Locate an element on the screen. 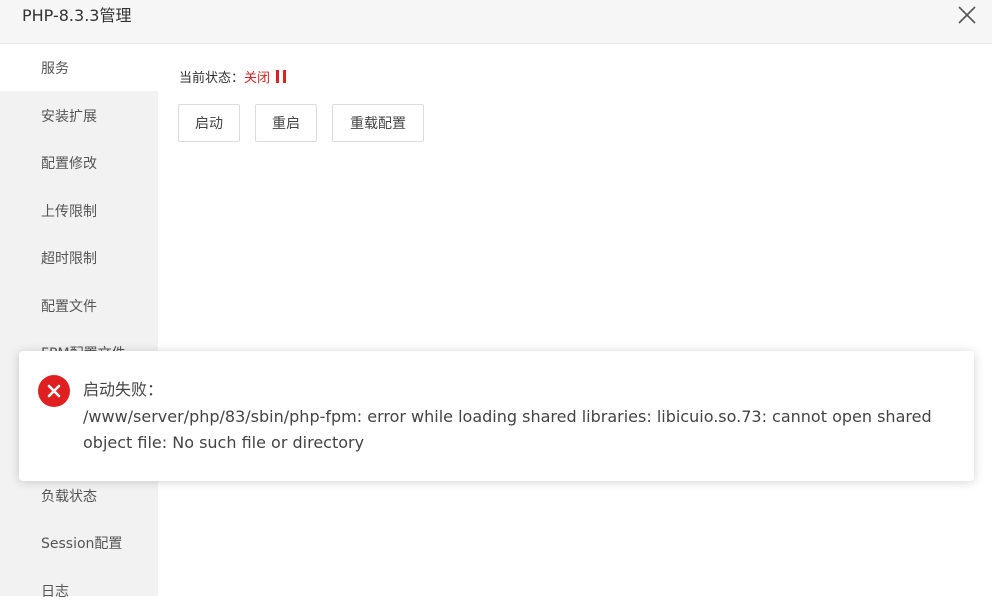 The width and height of the screenshot is (992, 614). sidebar-item-label: 负载状态 is located at coordinates (69, 496).